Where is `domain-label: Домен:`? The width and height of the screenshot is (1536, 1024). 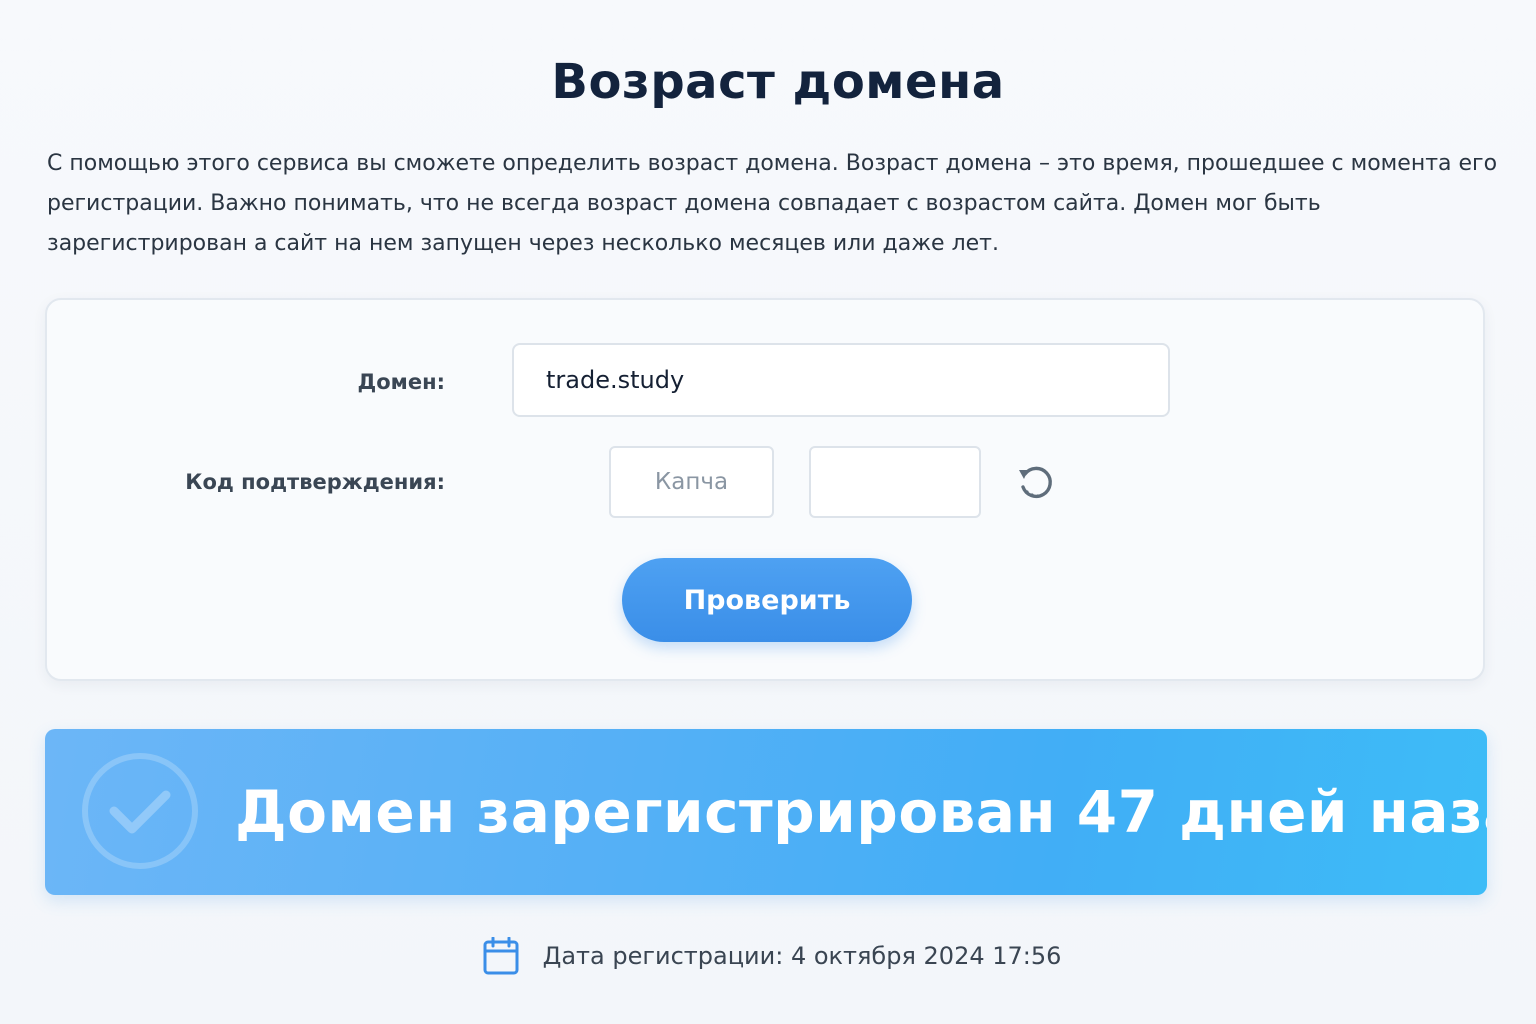
domain-label: Домен: is located at coordinates (401, 382).